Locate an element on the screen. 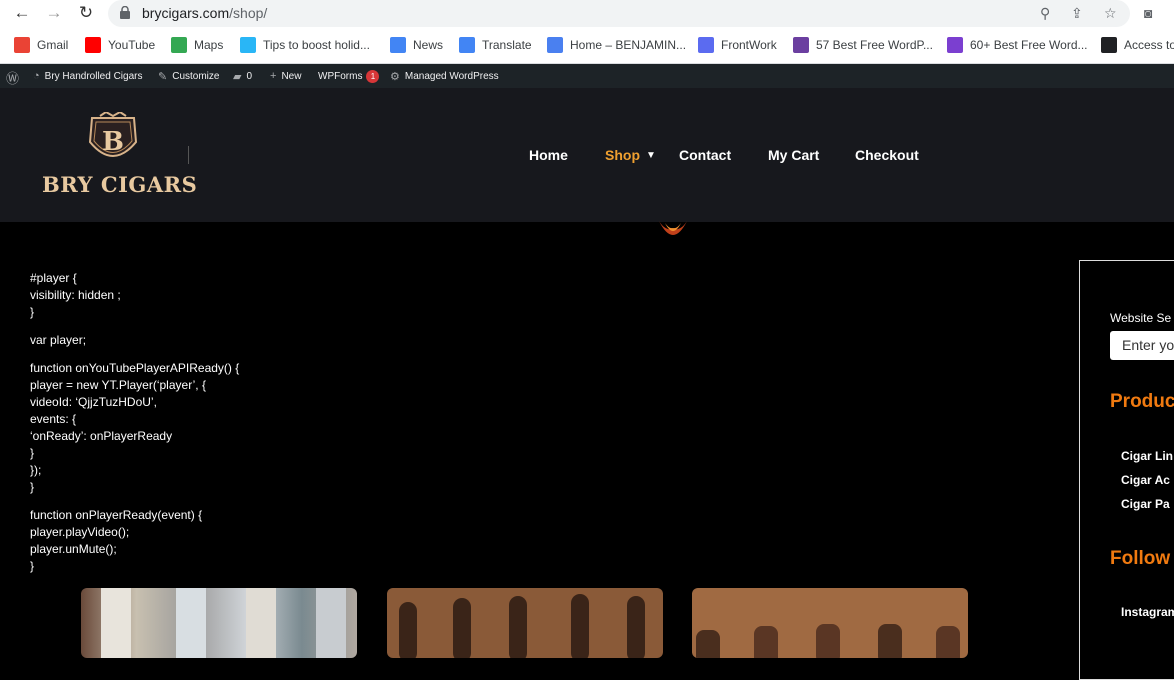 The image size is (1174, 680). tips-icon is located at coordinates (248, 45).